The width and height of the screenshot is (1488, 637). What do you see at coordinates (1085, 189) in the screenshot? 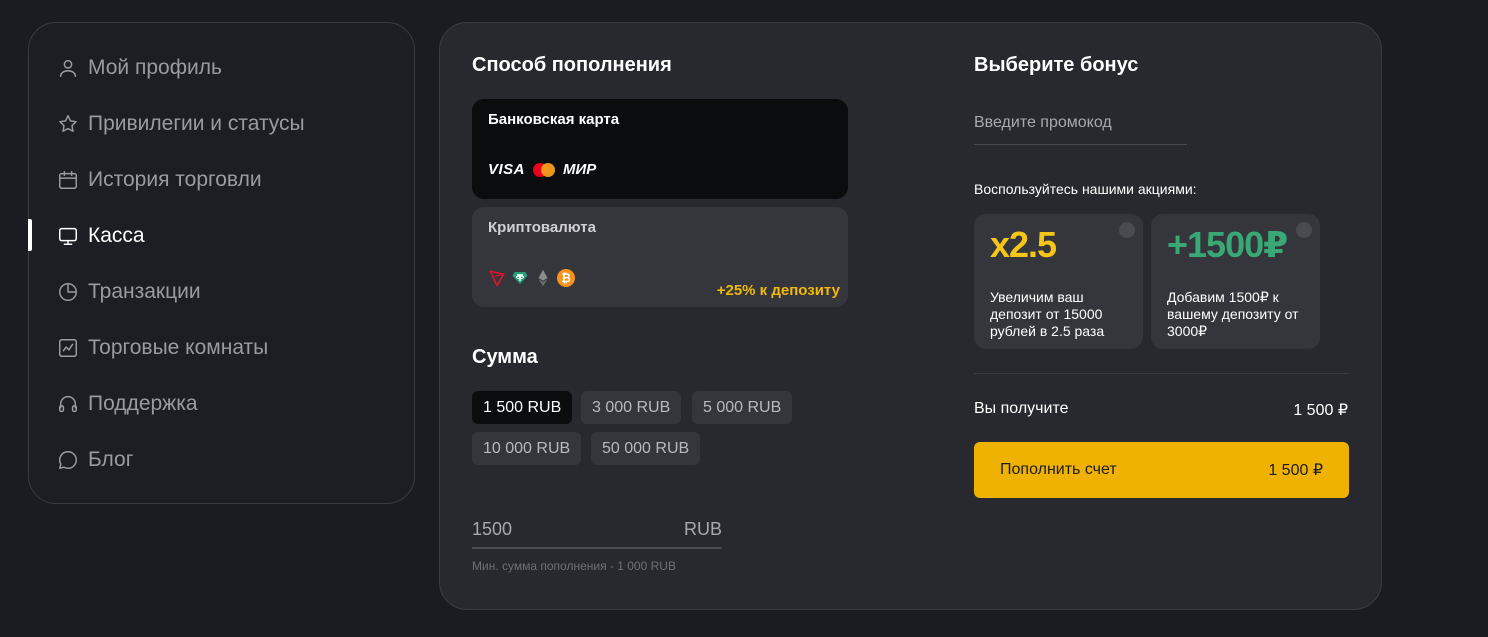
I see `promo-label: Воспользуйтесь нашими акциями:` at bounding box center [1085, 189].